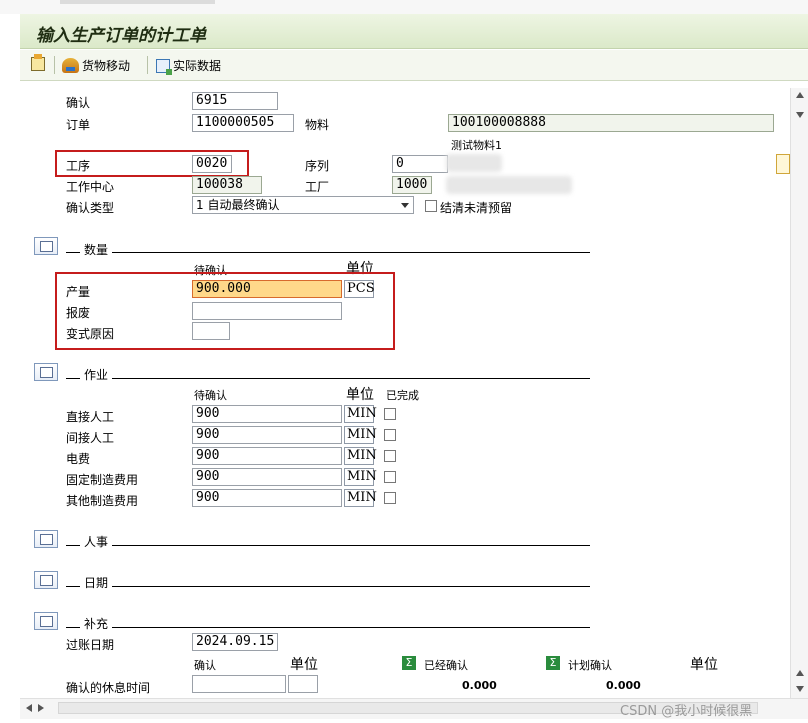 This screenshot has width=808, height=723. Describe the element at coordinates (404, 7) in the screenshot. I see `browser-top-strip` at that location.